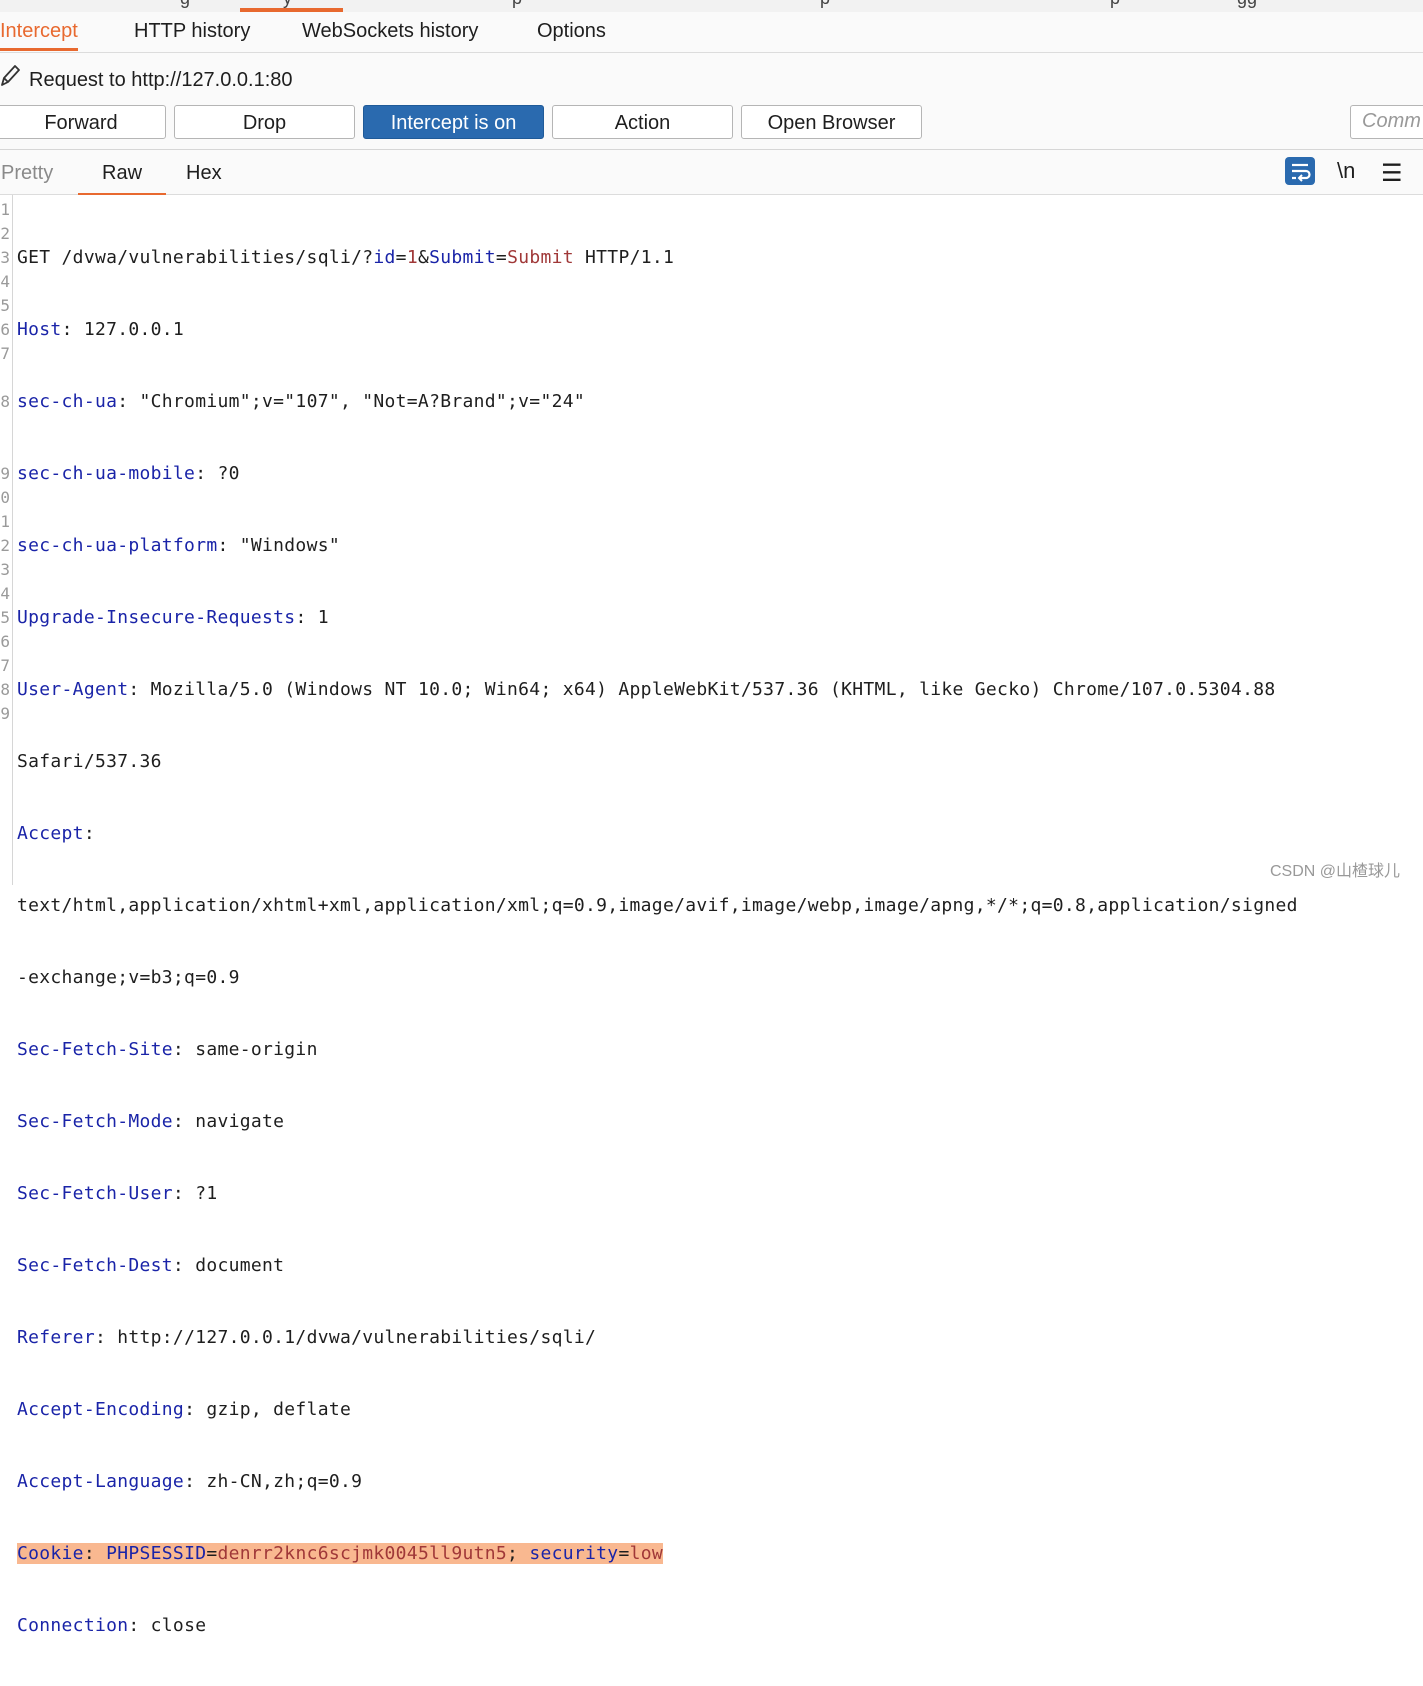  Describe the element at coordinates (122, 179) in the screenshot. I see `tab-raw: Raw` at that location.